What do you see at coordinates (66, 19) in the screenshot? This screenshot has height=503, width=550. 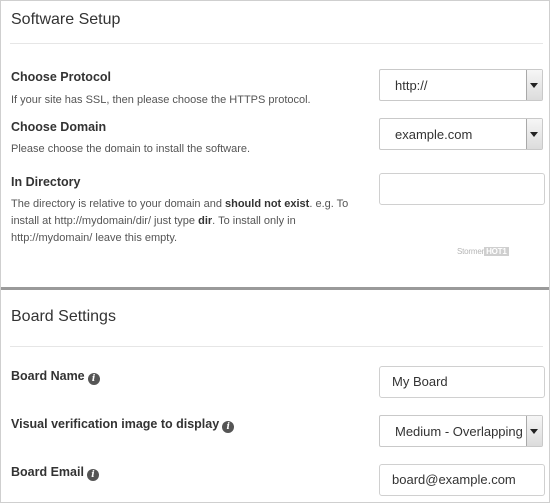 I see `software-setup-title: Software Setup` at bounding box center [66, 19].